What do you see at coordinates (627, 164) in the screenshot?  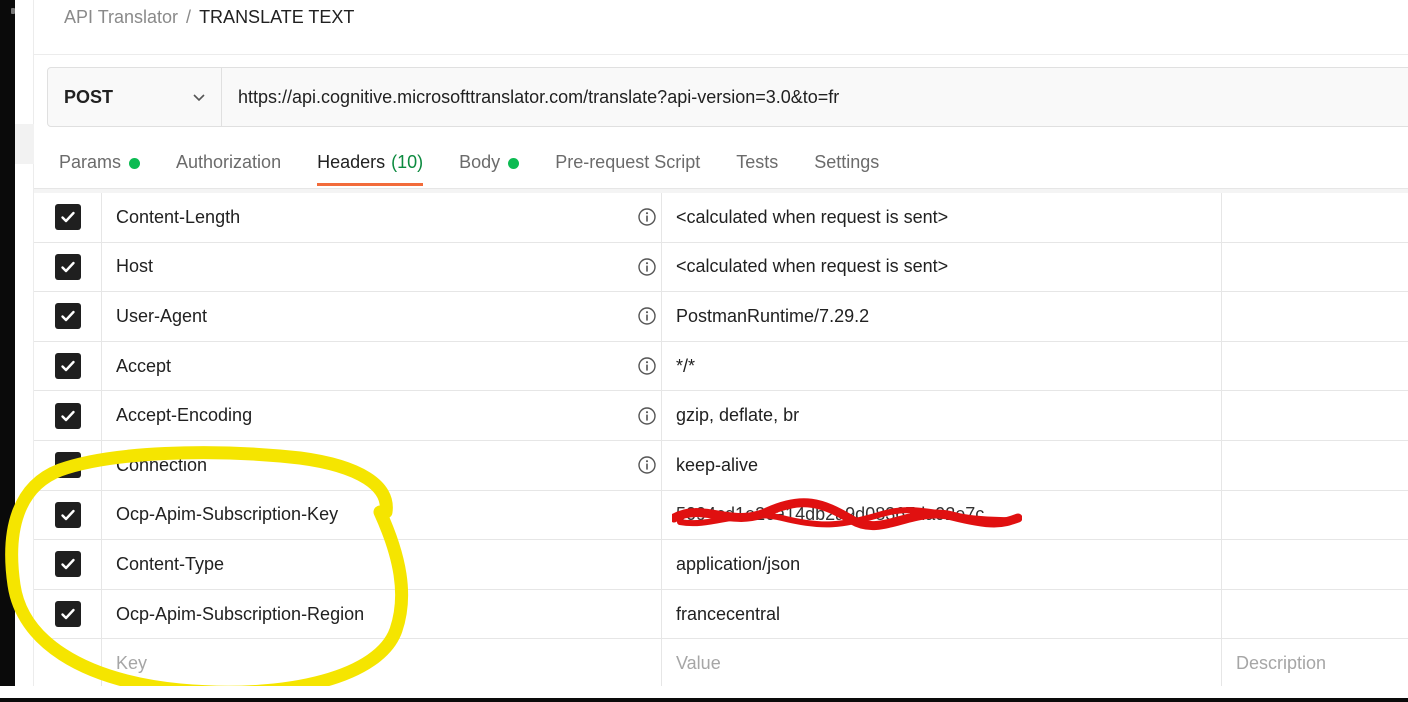 I see `tab-pre-request-script: Pre-request Script` at bounding box center [627, 164].